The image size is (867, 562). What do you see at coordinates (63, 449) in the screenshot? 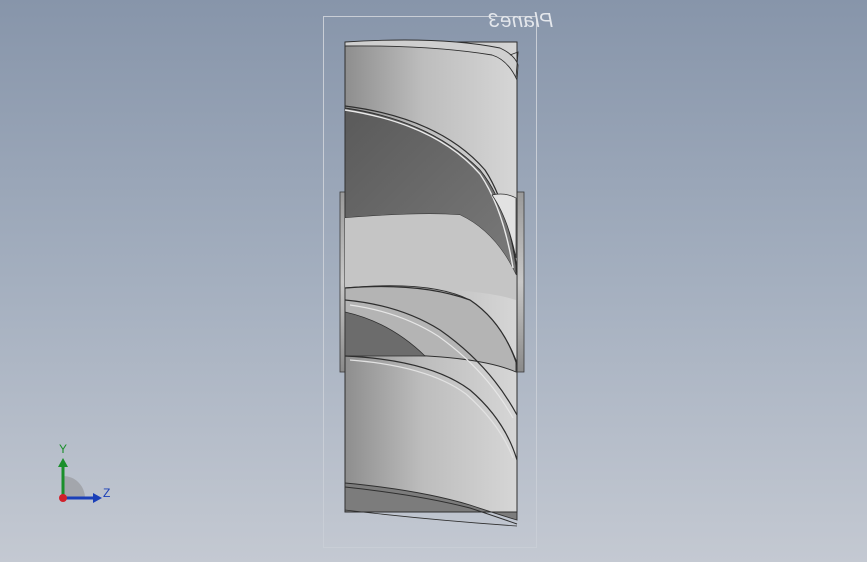
I see `y-axis-label: Y` at bounding box center [63, 449].